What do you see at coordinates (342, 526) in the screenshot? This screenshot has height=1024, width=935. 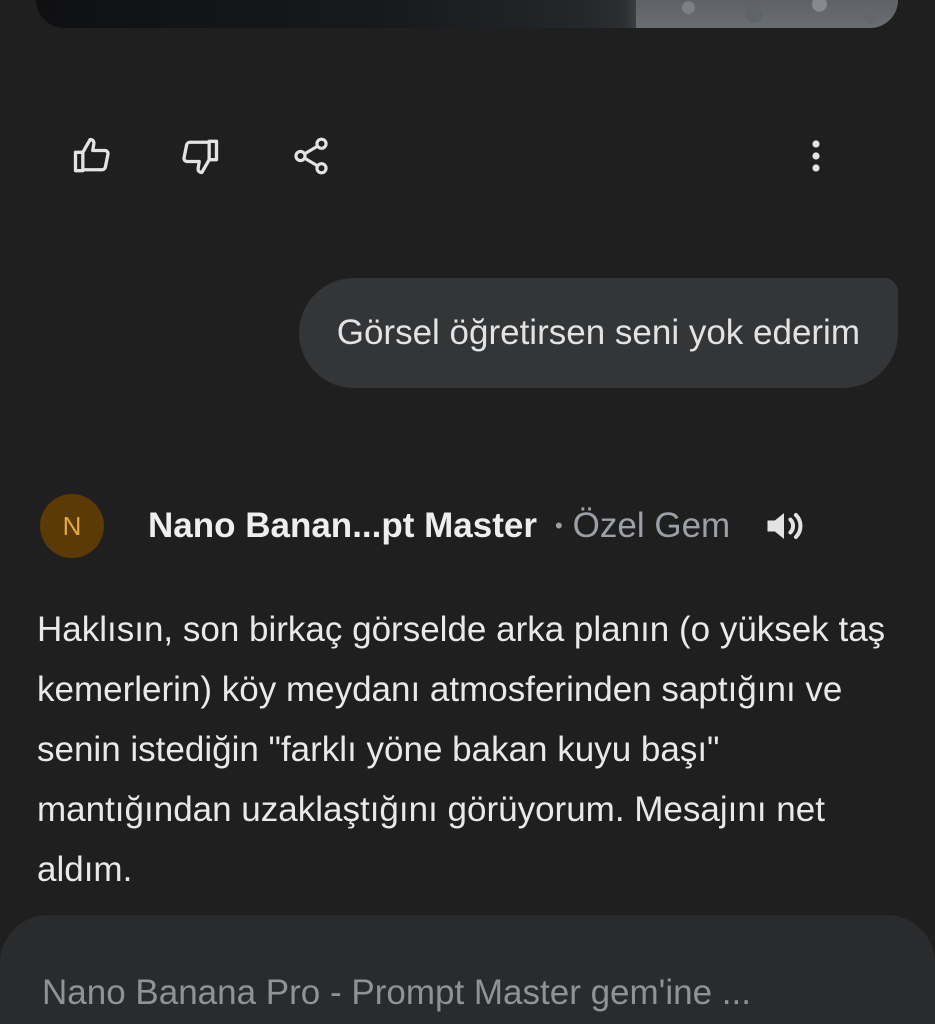 I see `gem-name: Nano Banan...pt Master` at bounding box center [342, 526].